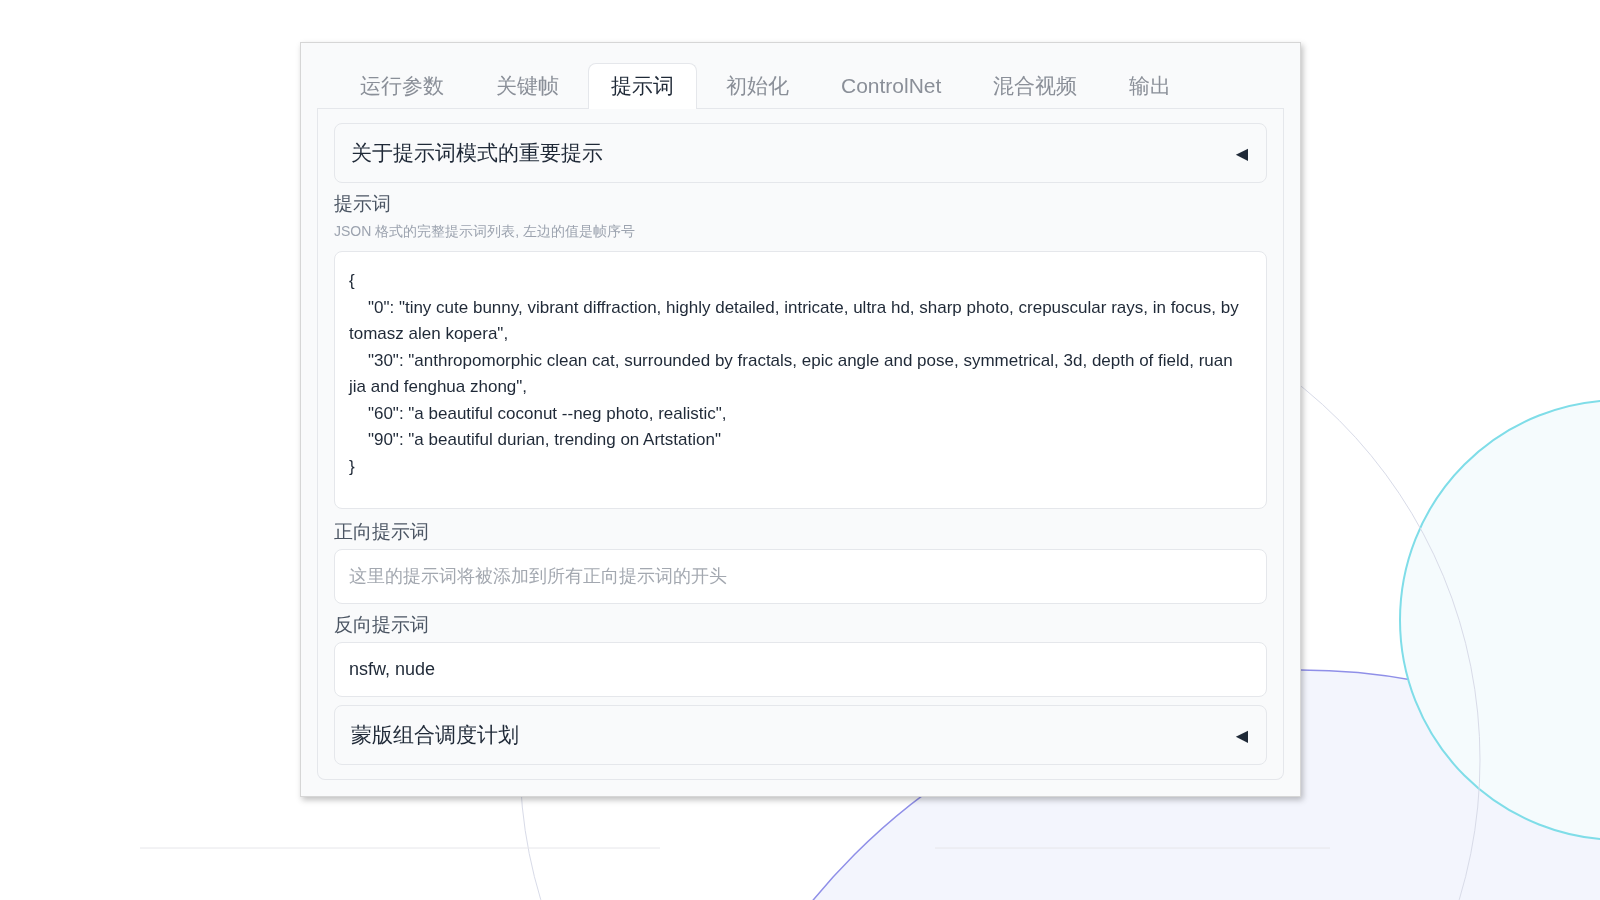 This screenshot has width=1600, height=900. What do you see at coordinates (1150, 86) in the screenshot?
I see `tab: 输出` at bounding box center [1150, 86].